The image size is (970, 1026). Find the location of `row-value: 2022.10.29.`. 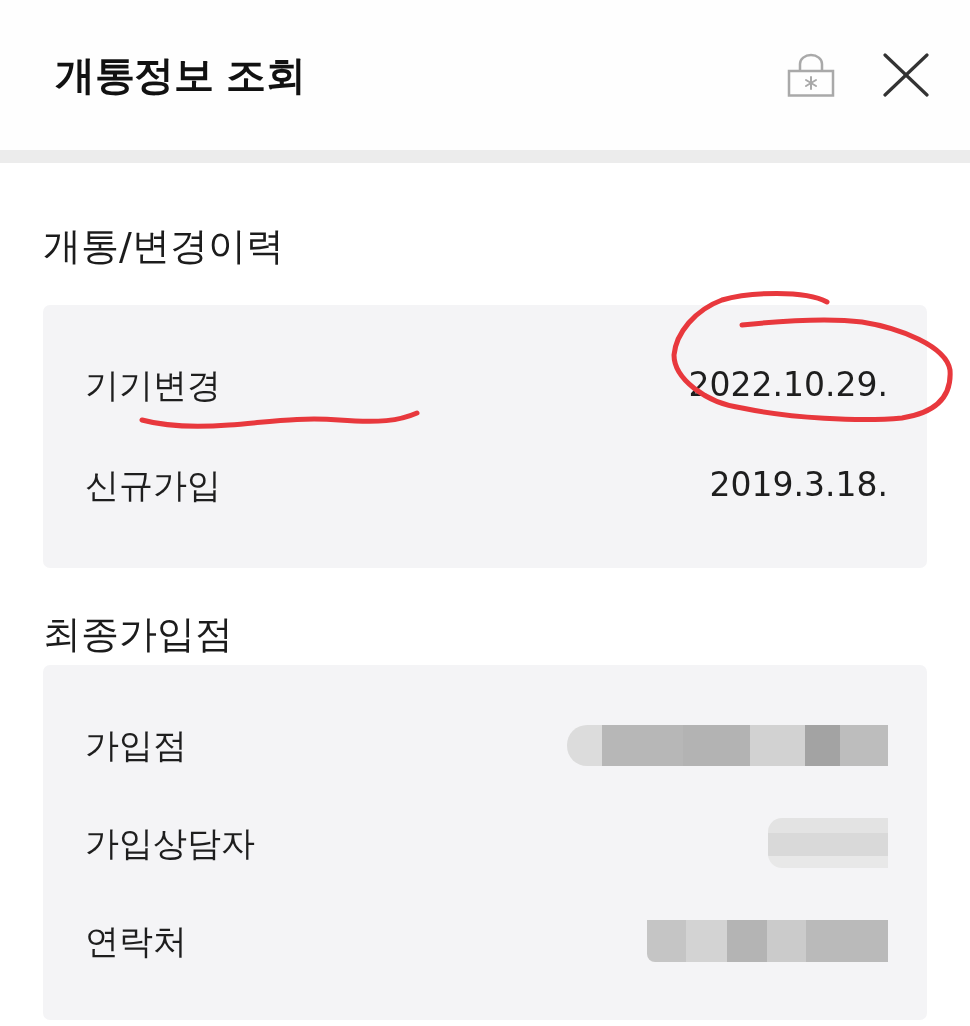

row-value: 2022.10.29. is located at coordinates (788, 385).